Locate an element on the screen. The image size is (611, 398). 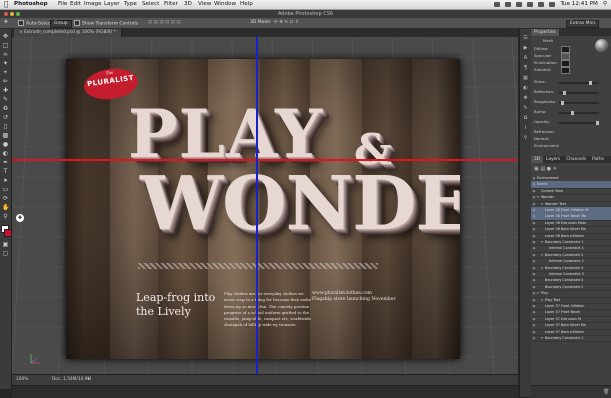
show-transform-checkbox: Show Transform Controls is located at coordinates (106, 24).